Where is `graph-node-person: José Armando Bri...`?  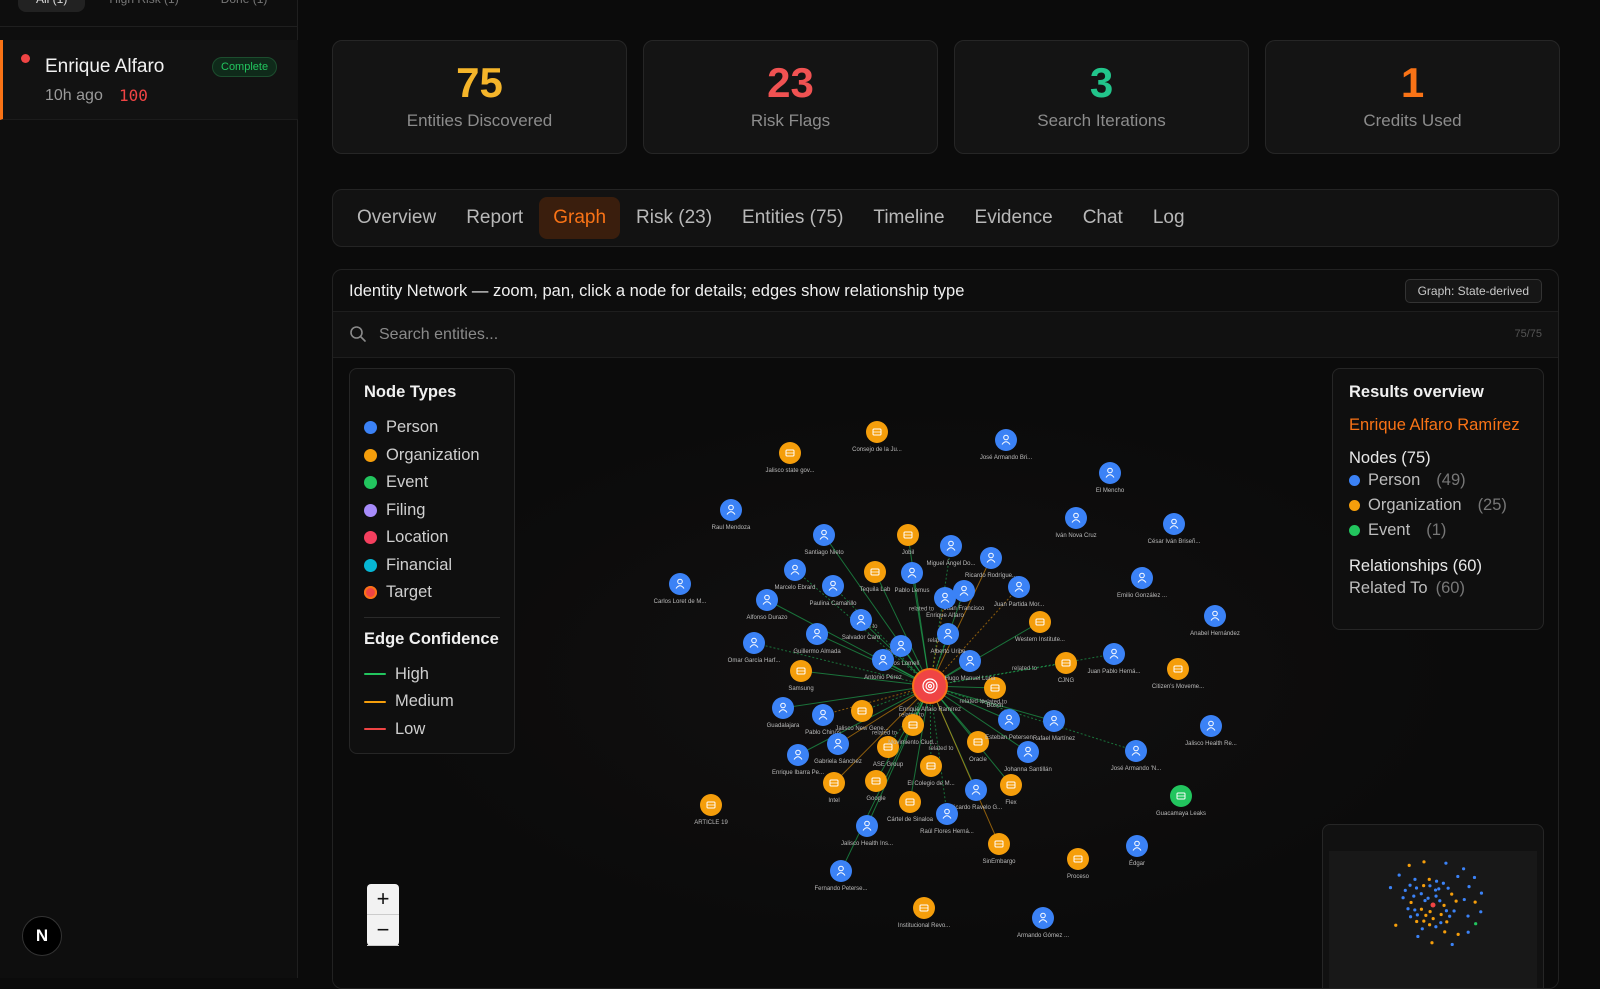
graph-node-person: José Armando Bri... is located at coordinates (1006, 445).